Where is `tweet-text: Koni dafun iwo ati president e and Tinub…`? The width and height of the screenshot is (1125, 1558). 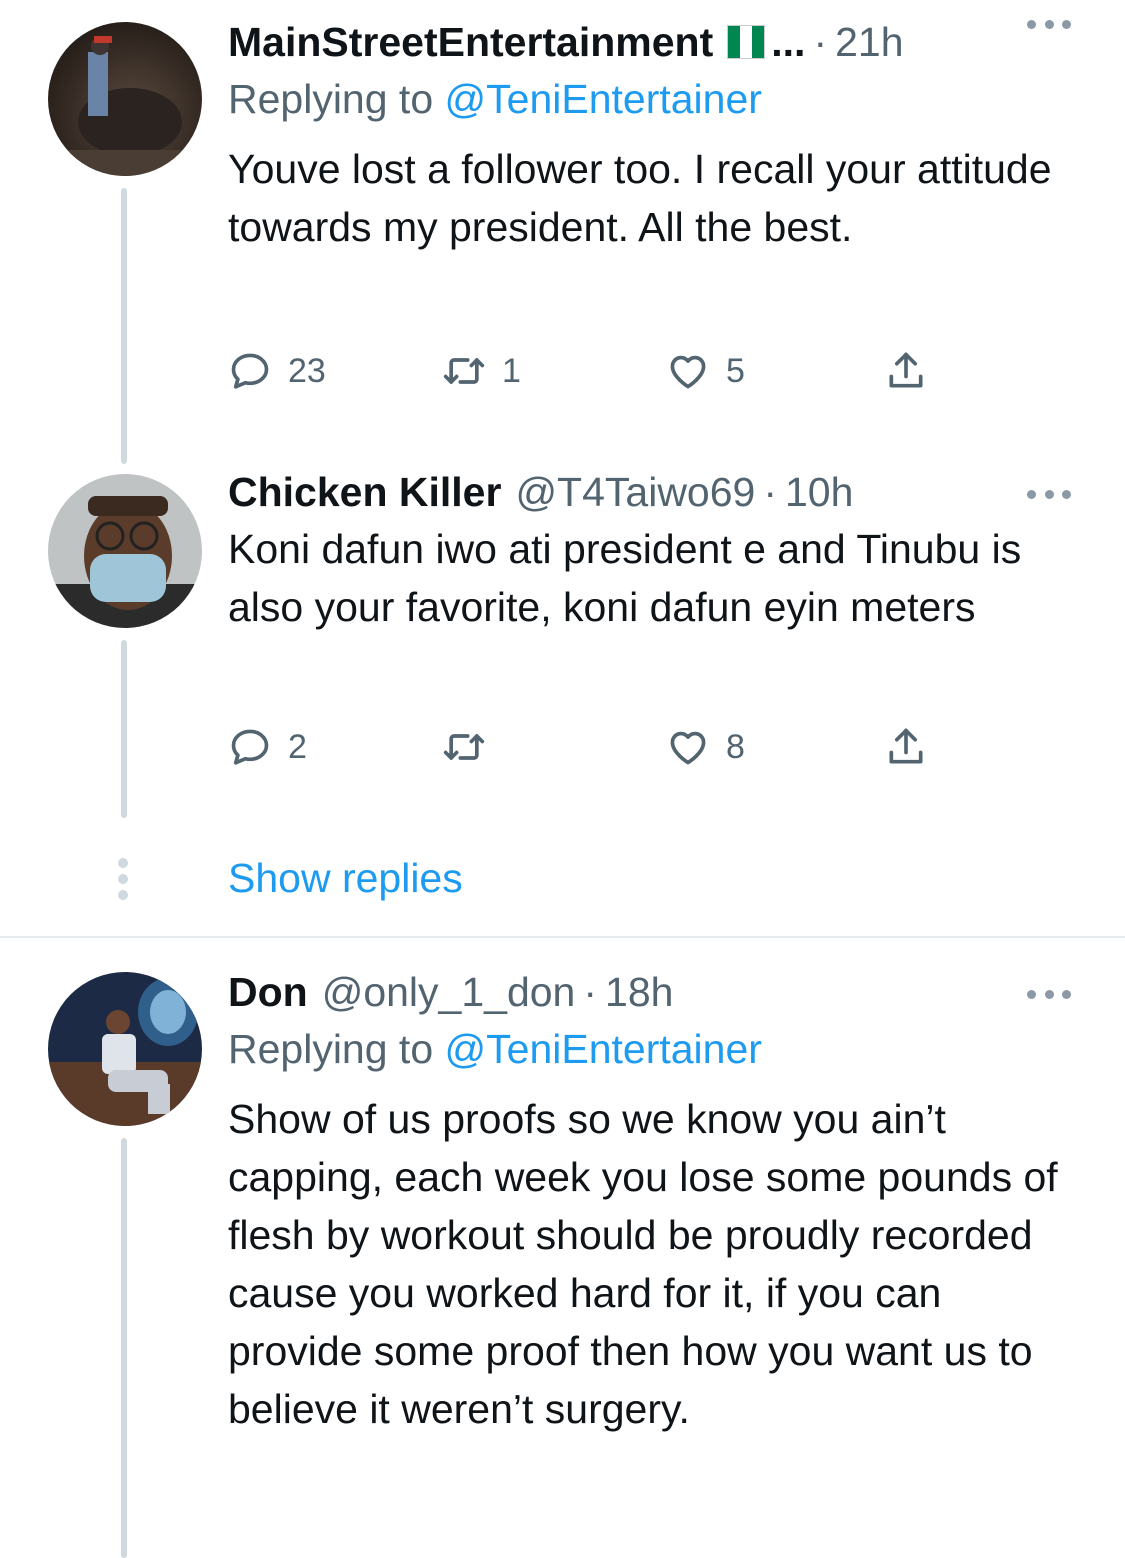 tweet-text: Koni dafun iwo ati president e and Tinub… is located at coordinates (625, 578).